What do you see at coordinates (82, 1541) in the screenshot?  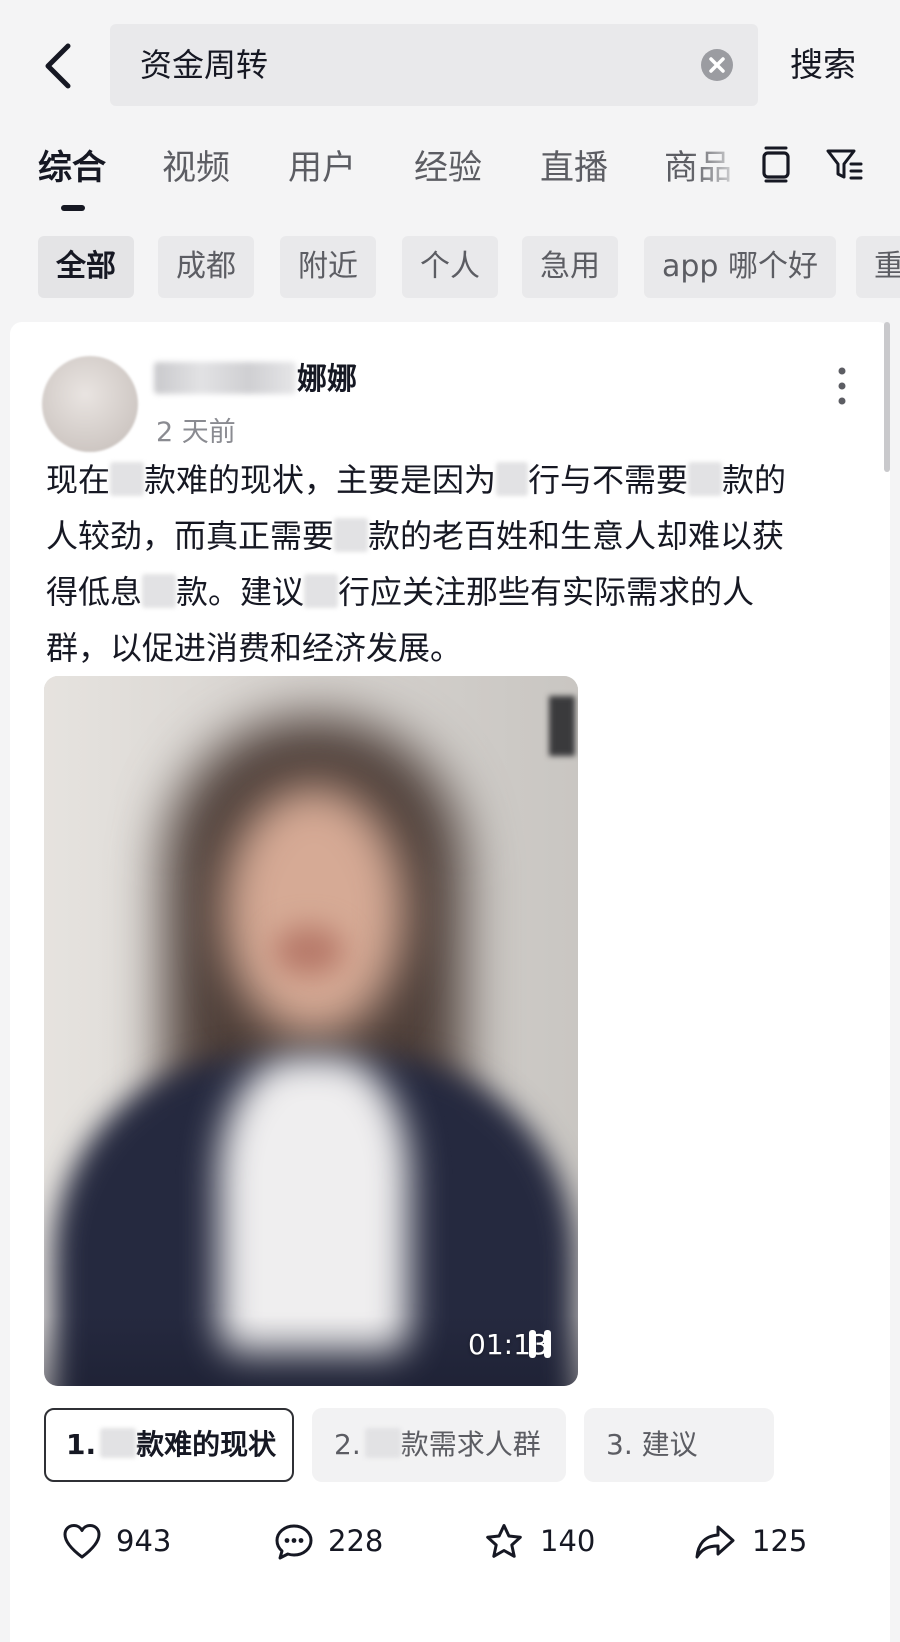 I see `heart-icon` at bounding box center [82, 1541].